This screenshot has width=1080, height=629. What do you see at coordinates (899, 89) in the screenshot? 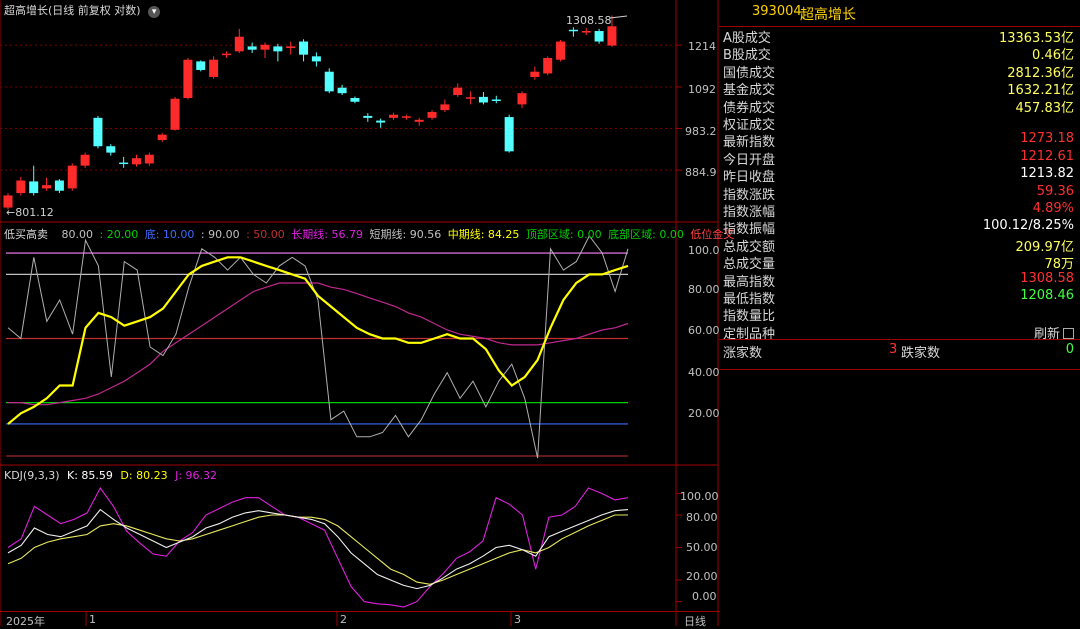
I see `info-row: 基金成交 1632.21亿` at bounding box center [899, 89].